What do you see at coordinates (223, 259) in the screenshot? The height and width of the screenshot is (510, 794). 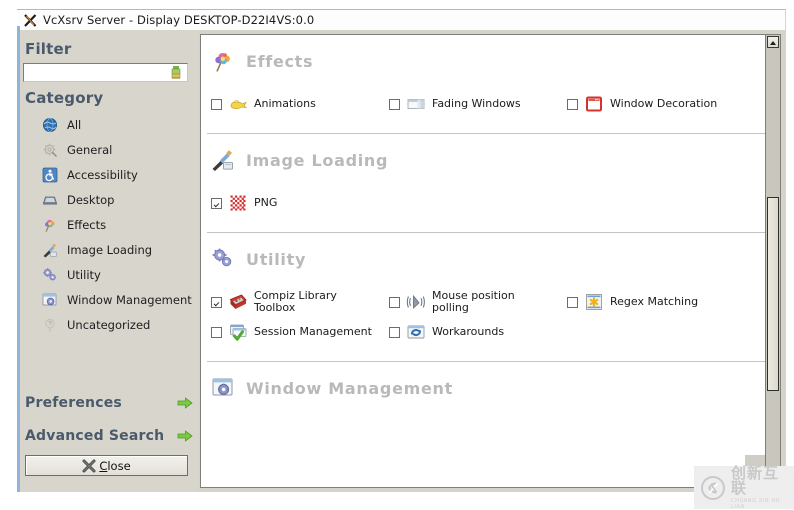 I see `utility-gears-icon` at bounding box center [223, 259].